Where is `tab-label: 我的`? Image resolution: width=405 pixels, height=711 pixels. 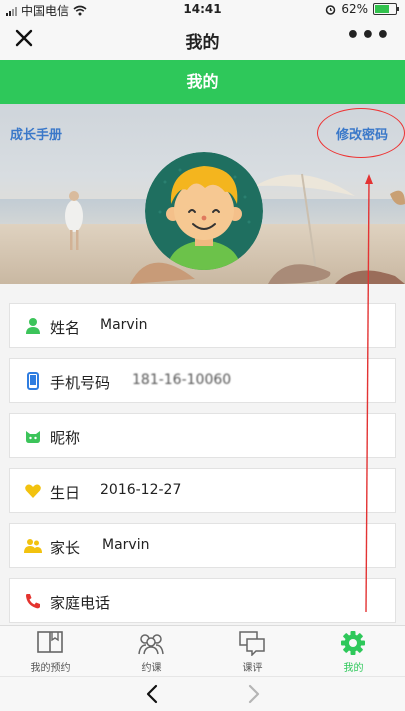
tab-label: 我的 is located at coordinates (353, 668).